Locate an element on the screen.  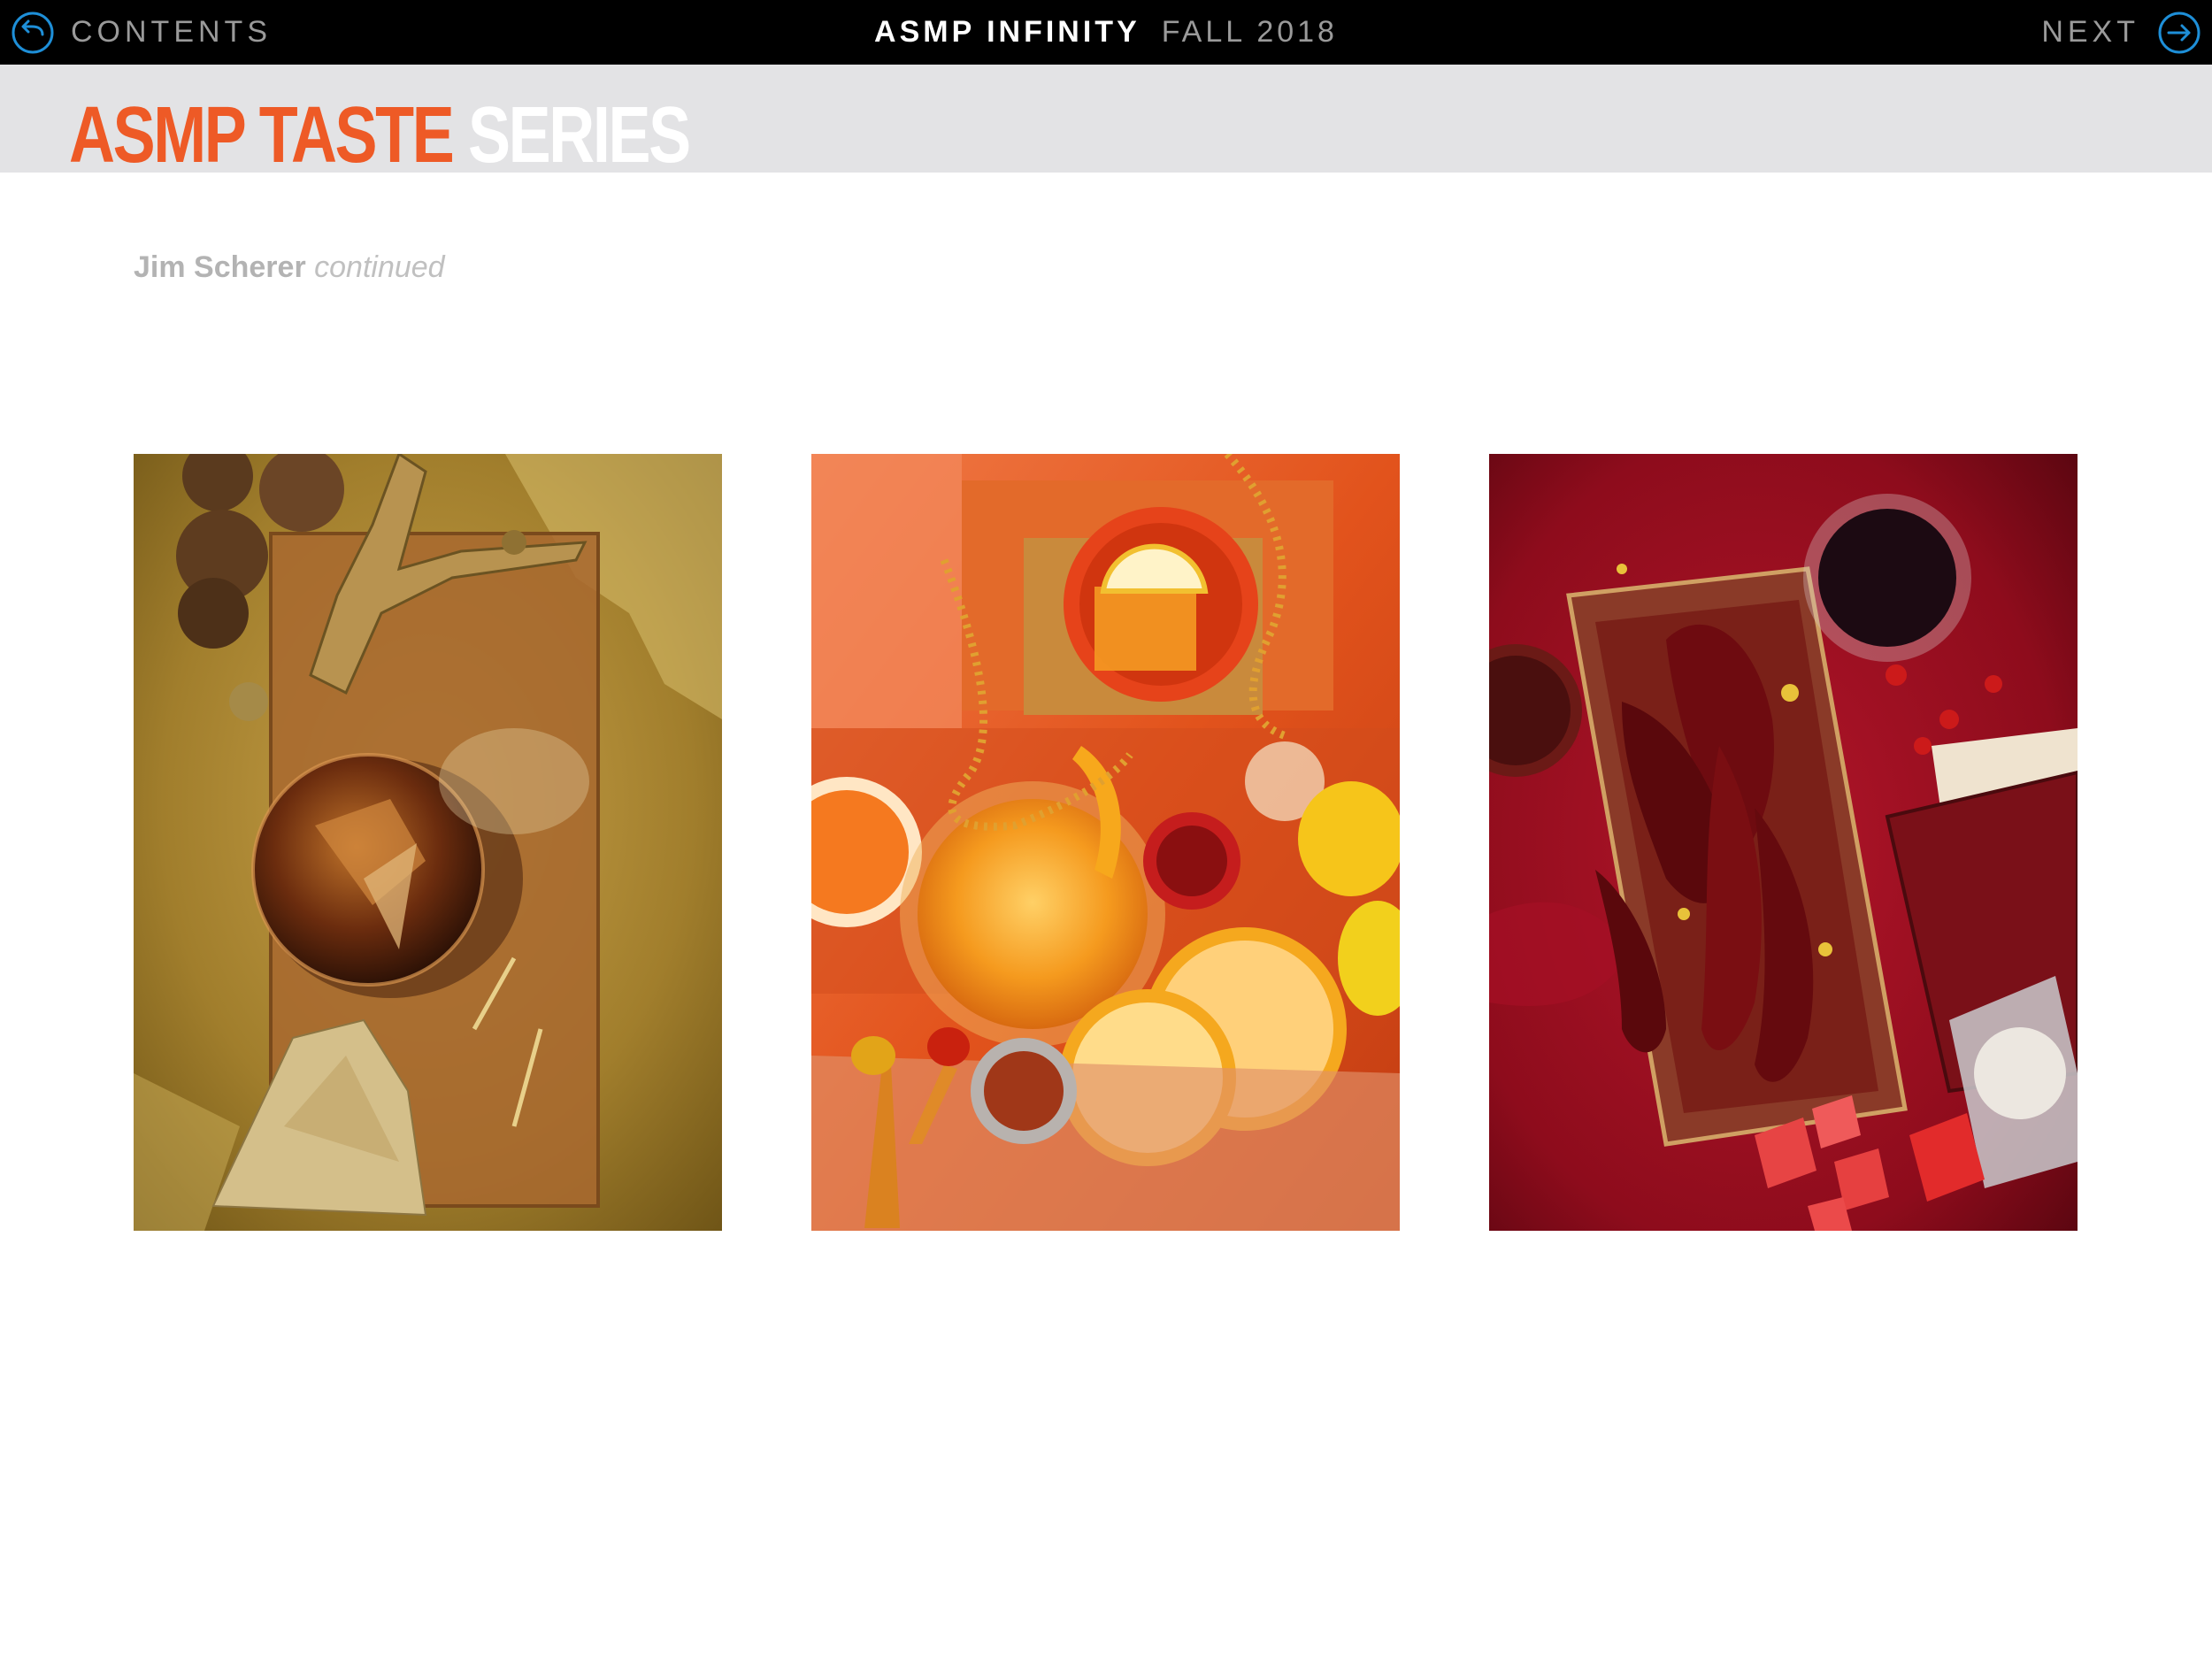
publication-title: ASMP INFINITY is located at coordinates (1008, 32).